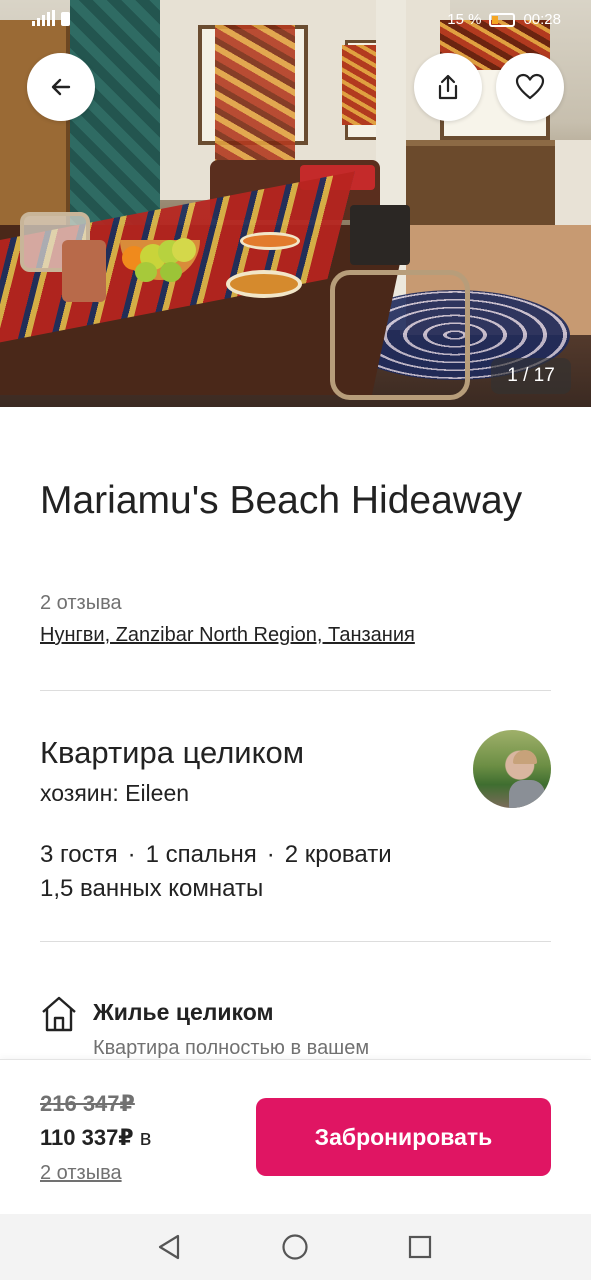 The height and width of the screenshot is (1280, 591). I want to click on price-value: 110 337₽, so click(87, 1137).